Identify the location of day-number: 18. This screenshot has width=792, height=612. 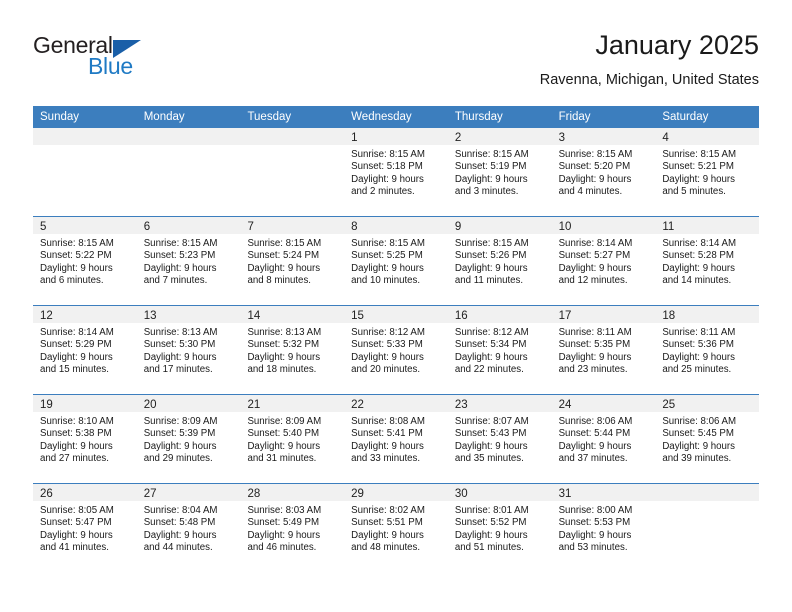
(669, 316).